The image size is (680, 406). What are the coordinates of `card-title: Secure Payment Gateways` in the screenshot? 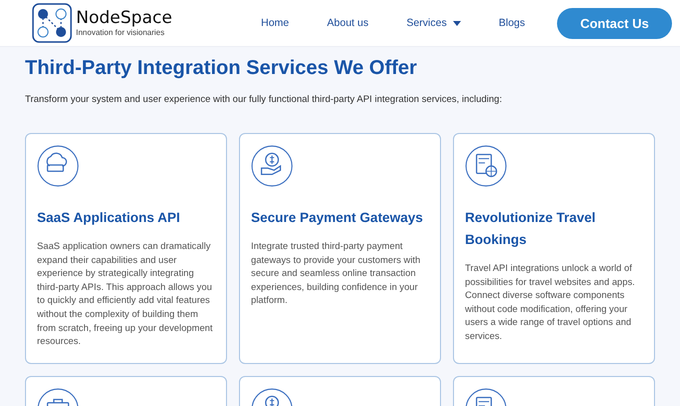 It's located at (337, 218).